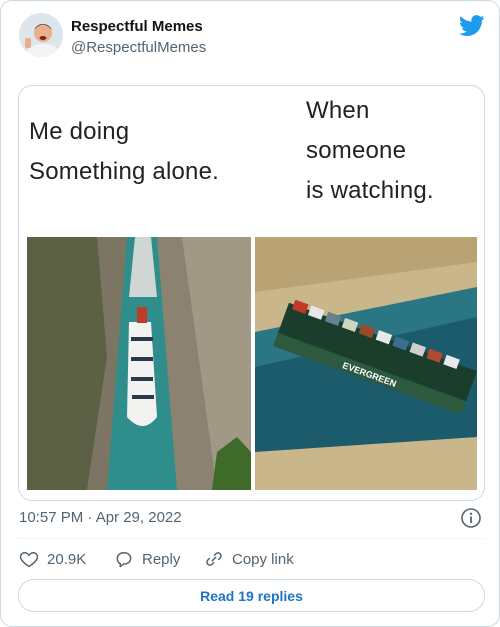 The image size is (500, 627). I want to click on avatar, so click(41, 35).